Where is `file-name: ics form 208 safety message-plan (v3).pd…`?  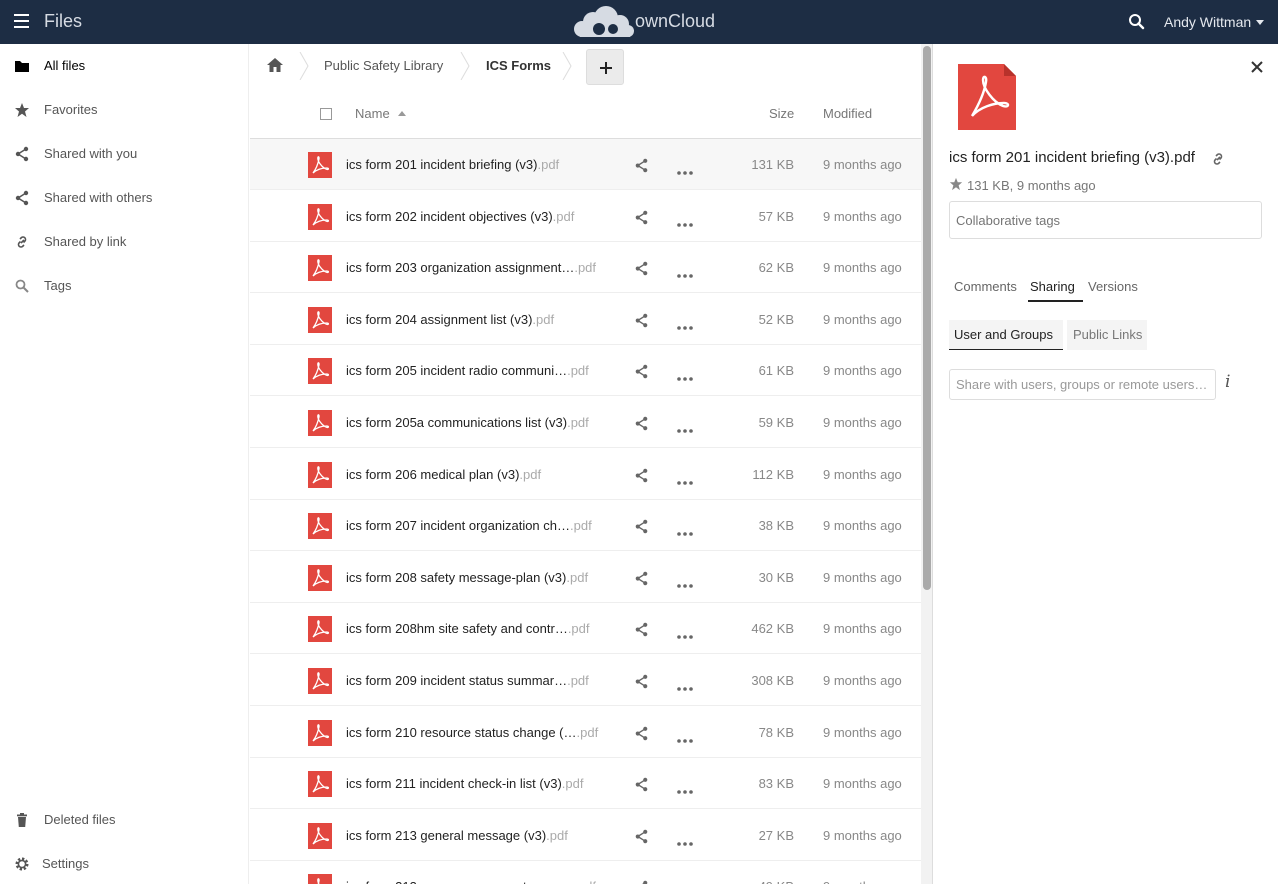
file-name: ics form 208 safety message-plan (v3).pd… is located at coordinates (467, 577).